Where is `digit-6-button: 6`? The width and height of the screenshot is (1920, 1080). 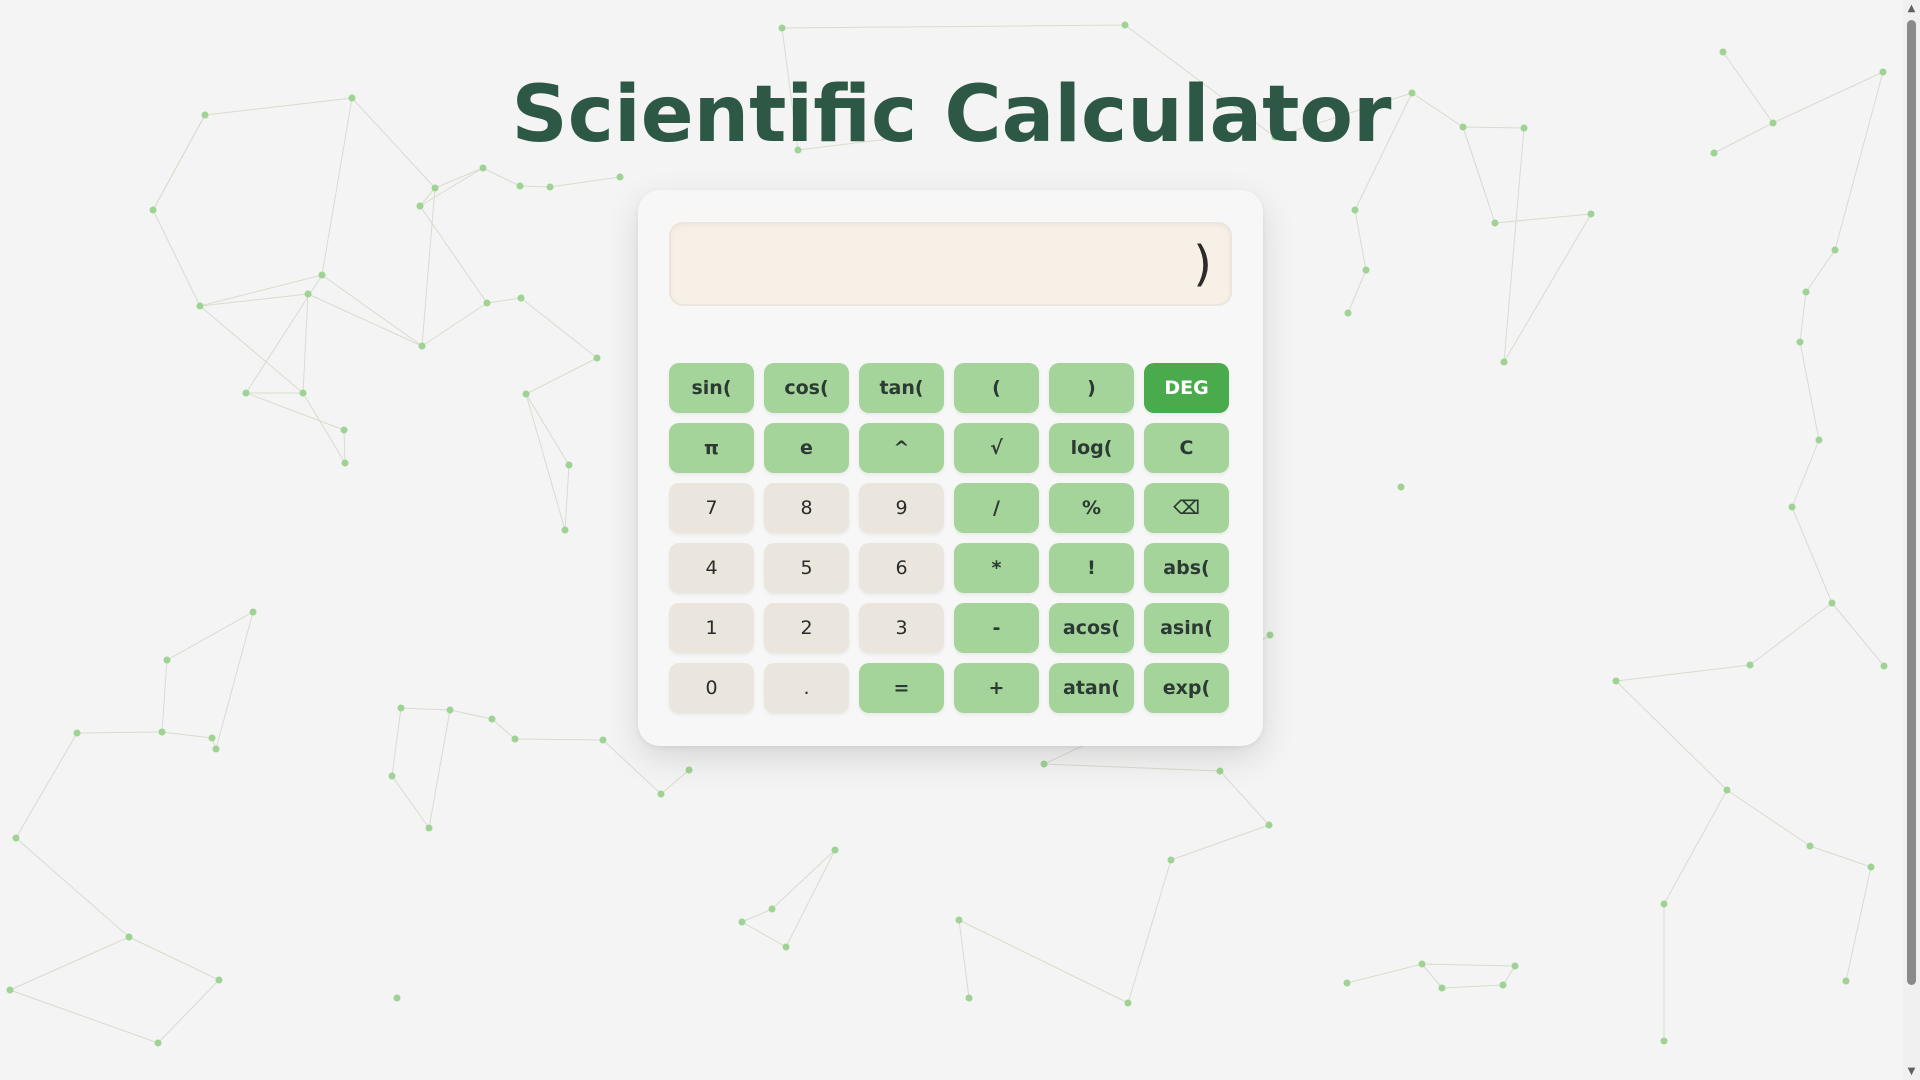 digit-6-button: 6 is located at coordinates (901, 568).